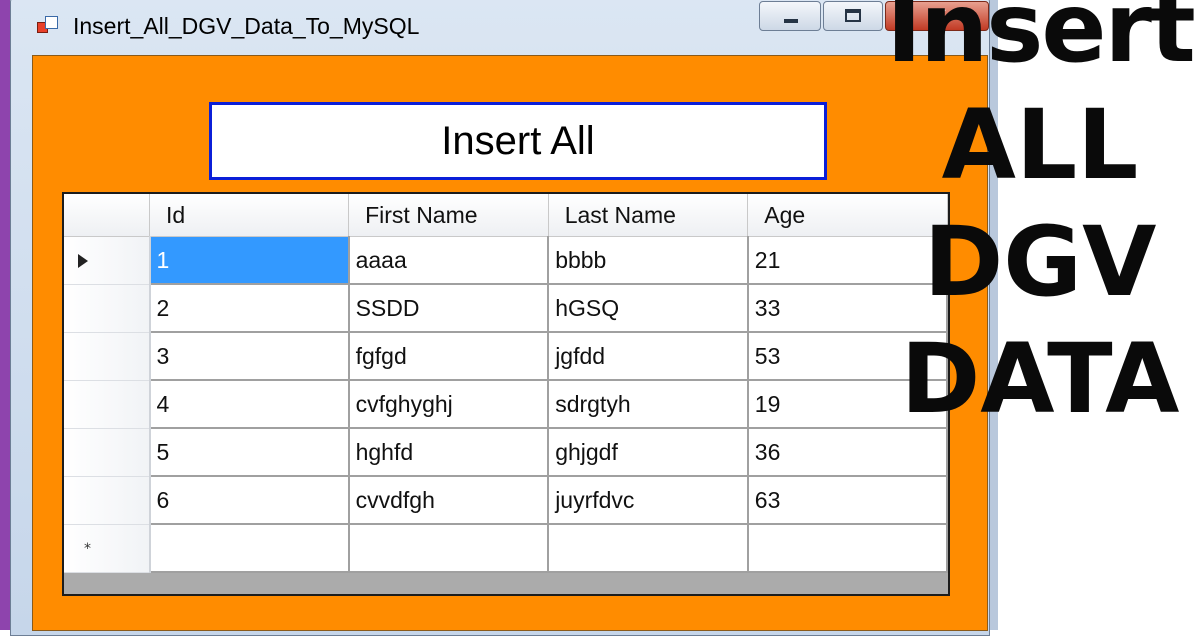  Describe the element at coordinates (107, 548) in the screenshot. I see `new-row-header: *` at that location.